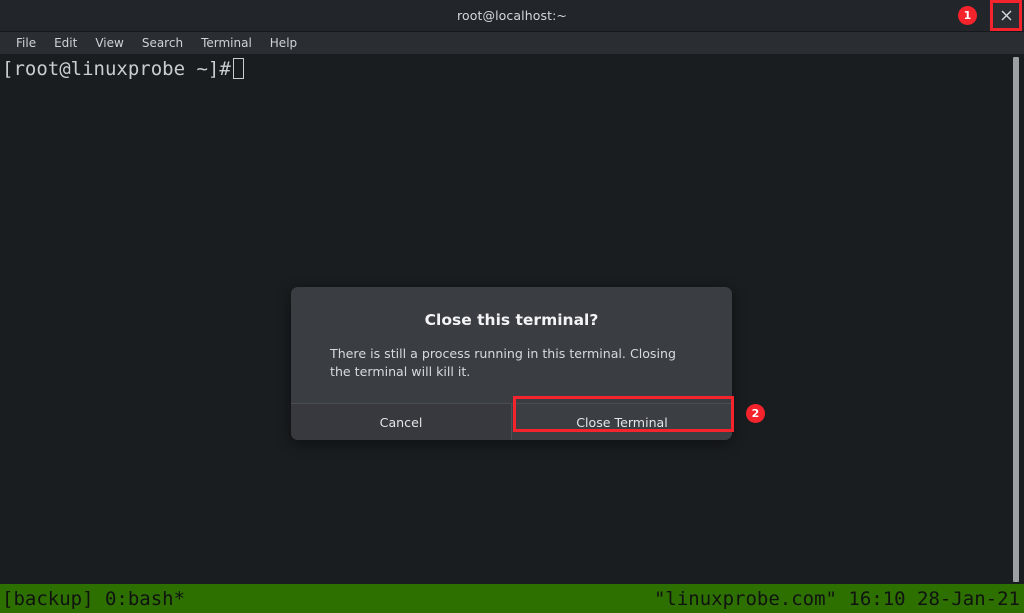  I want to click on window-titlebar: root@localhost:~ 1, so click(512, 16).